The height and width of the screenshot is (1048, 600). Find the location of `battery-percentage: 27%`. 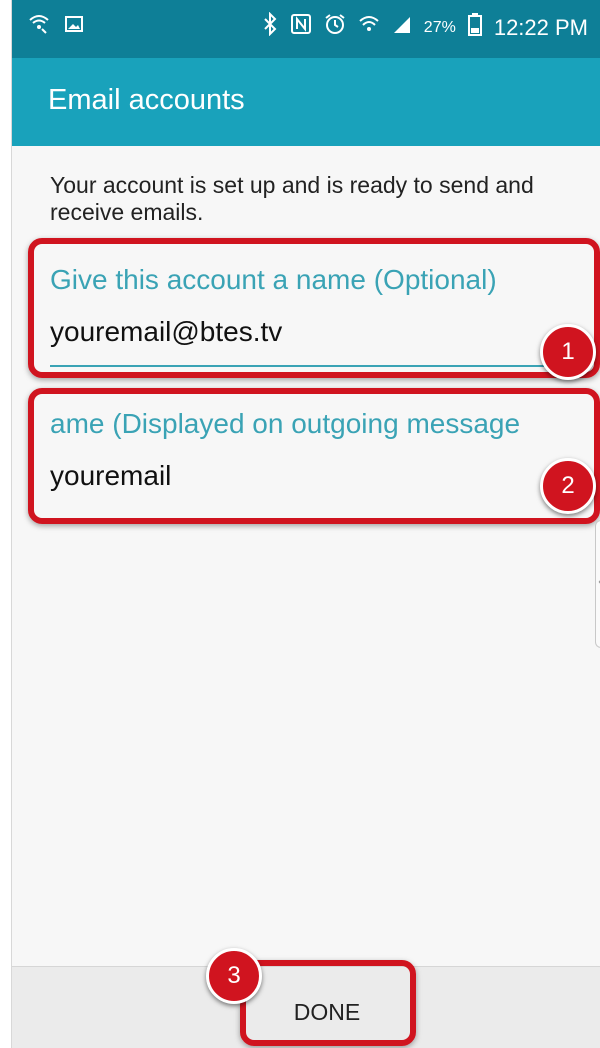

battery-percentage: 27% is located at coordinates (439, 27).